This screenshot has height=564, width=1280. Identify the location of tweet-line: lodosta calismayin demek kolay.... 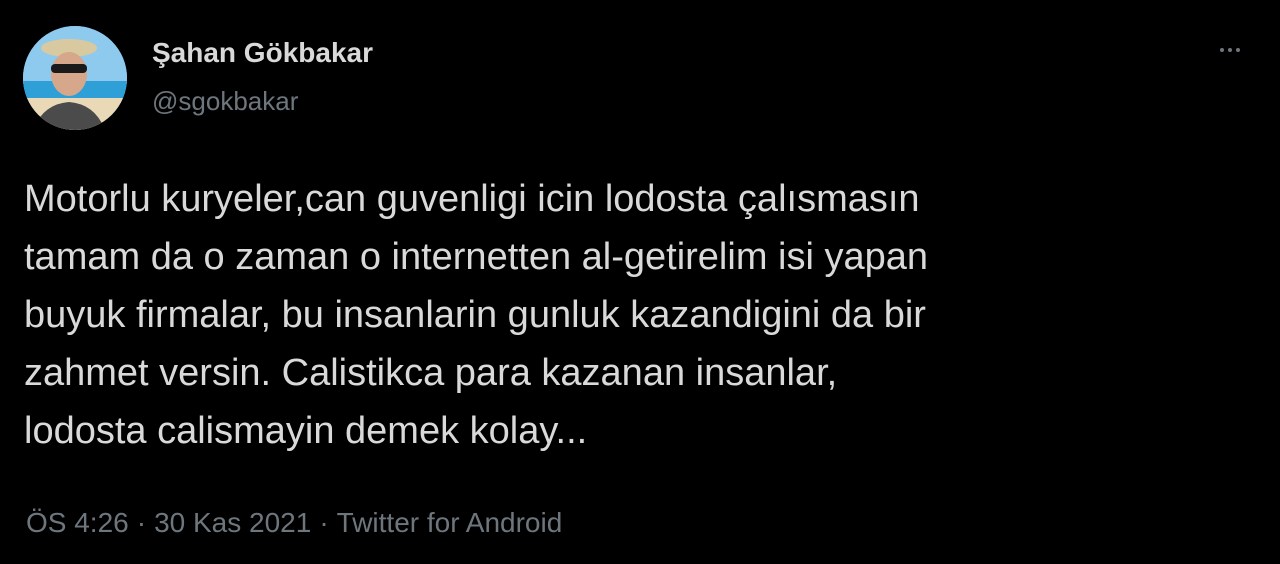
(306, 431).